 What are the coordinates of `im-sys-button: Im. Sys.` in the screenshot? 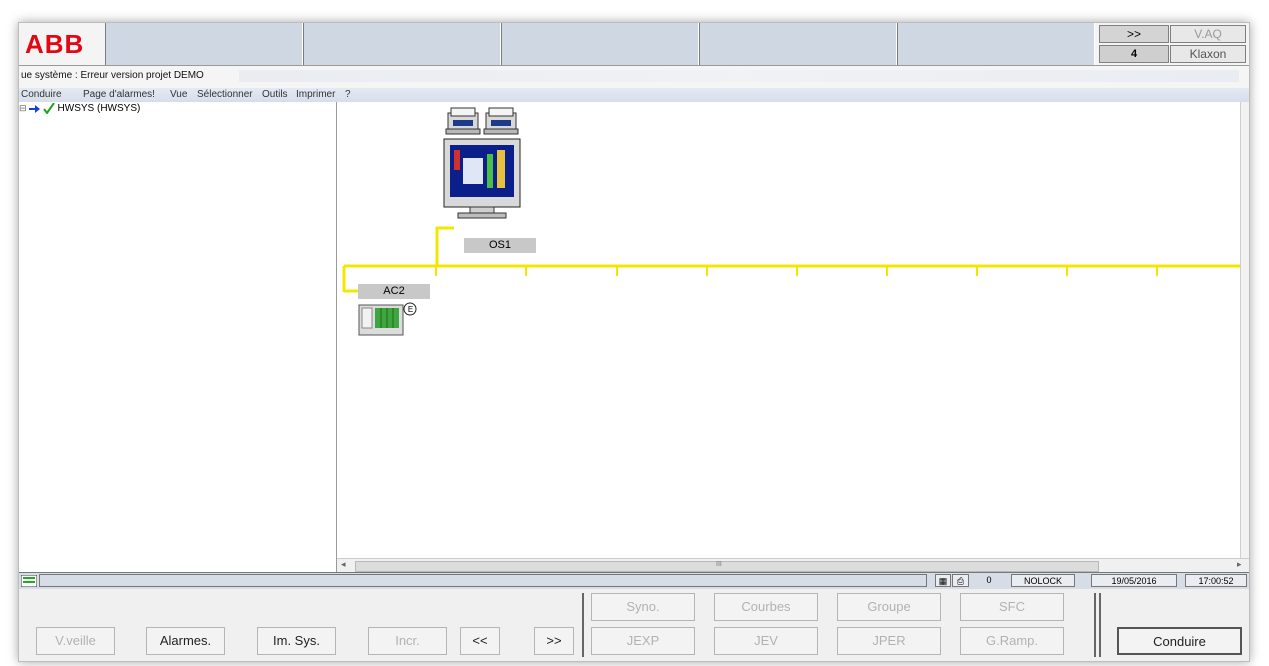 It's located at (296, 641).